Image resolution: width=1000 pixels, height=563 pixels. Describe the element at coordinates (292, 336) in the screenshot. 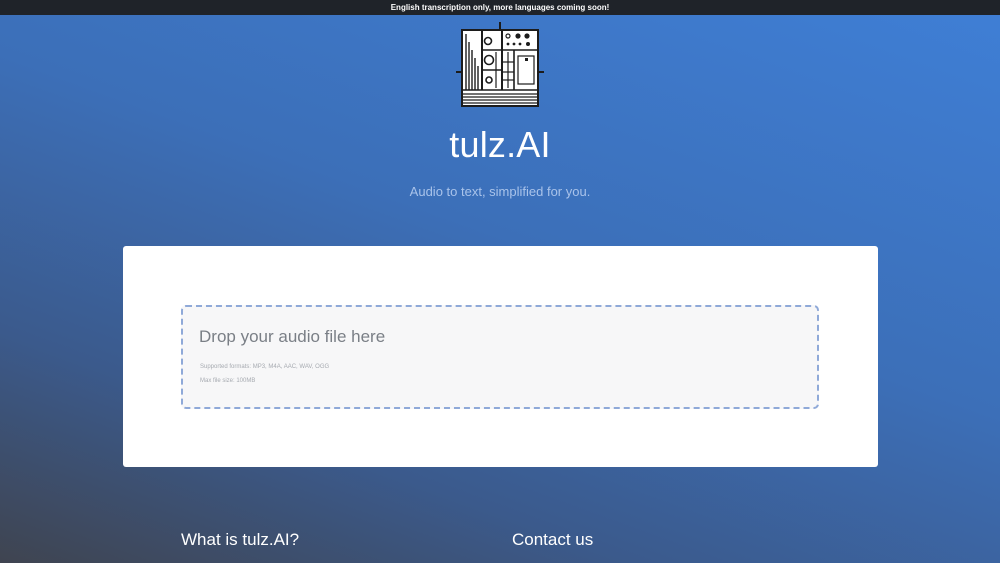

I see `dropzone-label: Drop your audio file here` at that location.